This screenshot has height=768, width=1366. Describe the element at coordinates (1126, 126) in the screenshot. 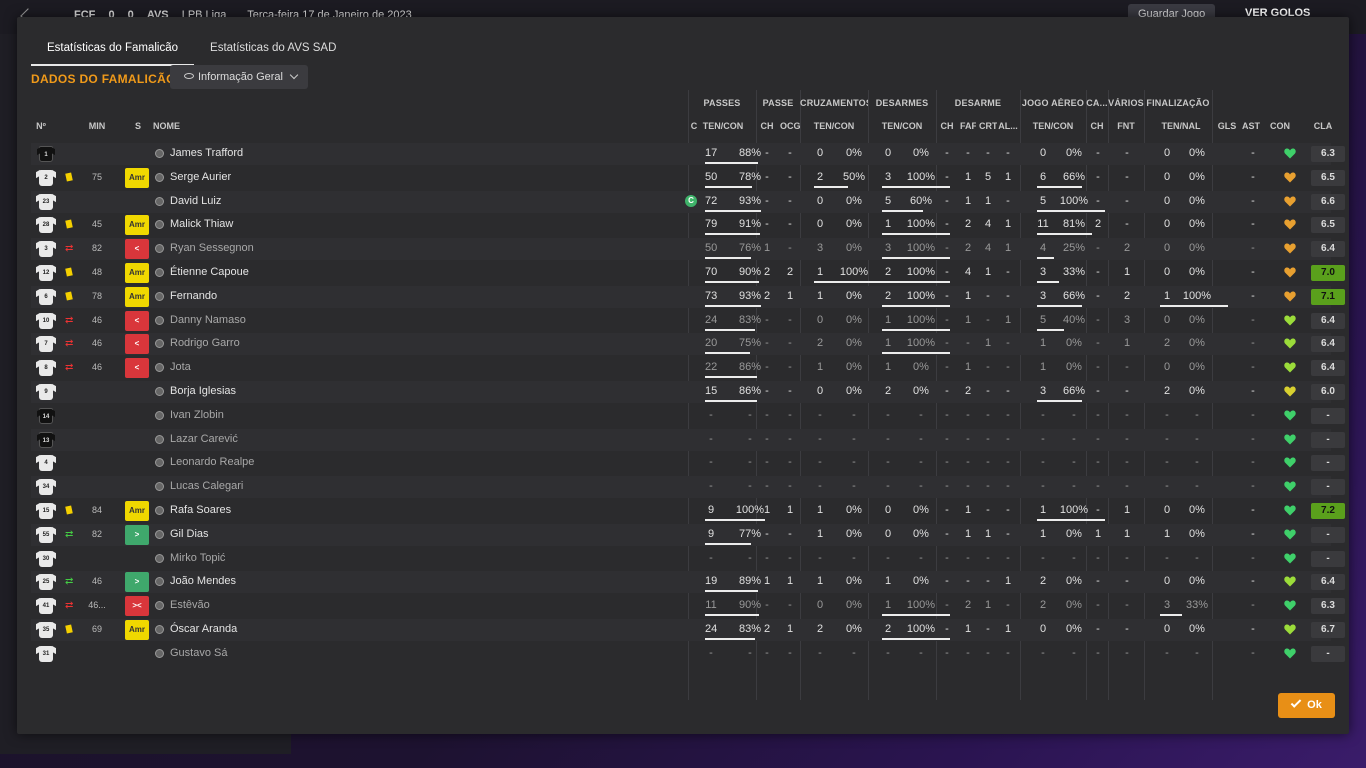

I see `column-header: FNT` at that location.